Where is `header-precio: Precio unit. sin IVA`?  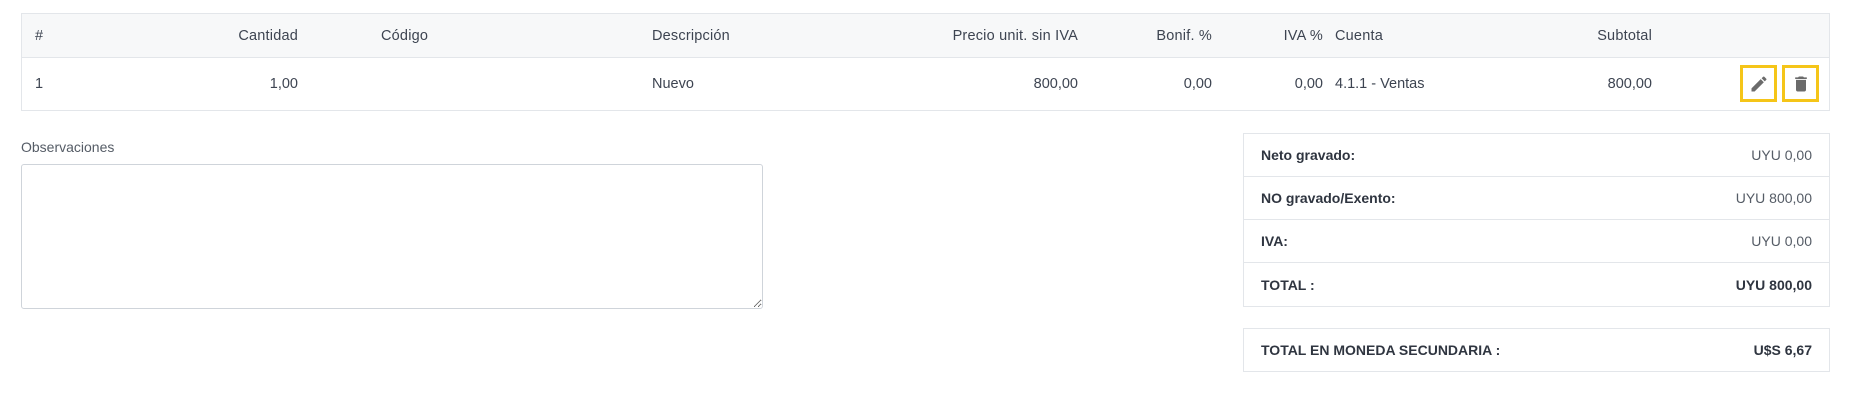
header-precio: Precio unit. sin IVA is located at coordinates (1015, 35).